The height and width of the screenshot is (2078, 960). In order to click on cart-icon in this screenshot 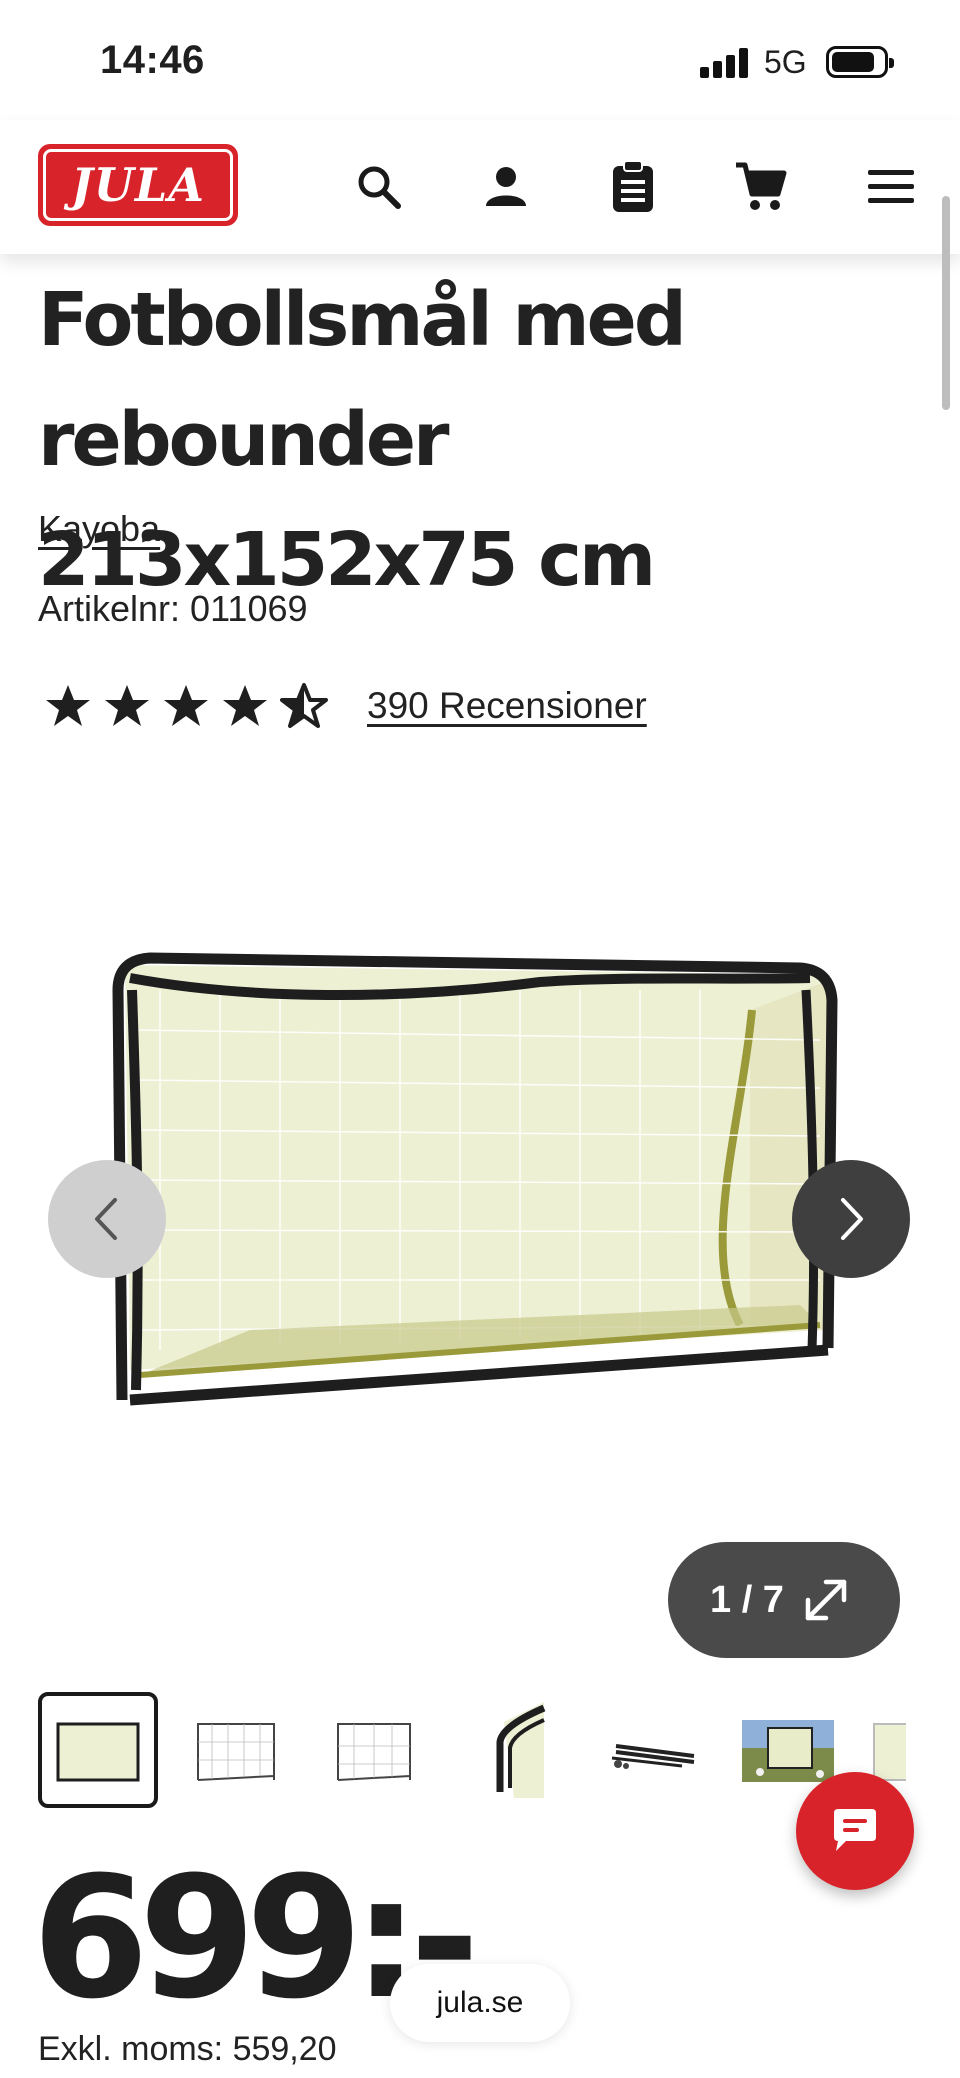, I will do `click(761, 187)`.